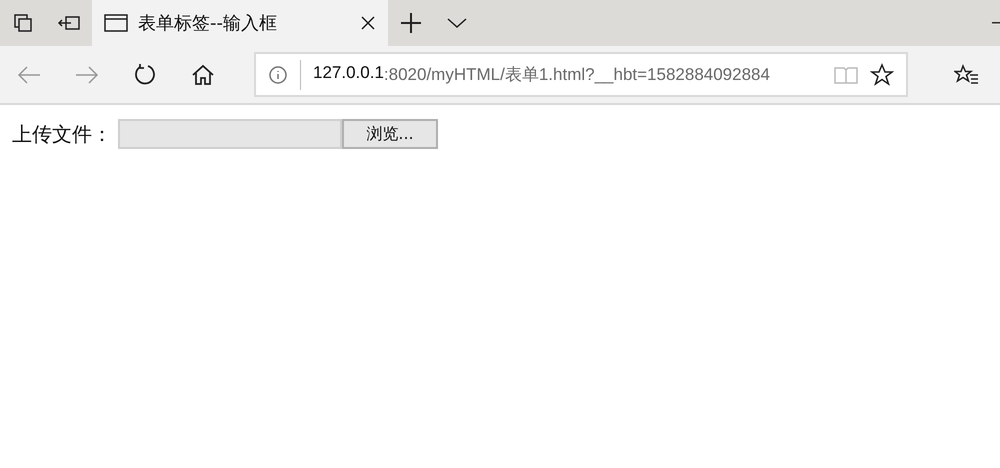 The width and height of the screenshot is (1000, 468). Describe the element at coordinates (411, 23) in the screenshot. I see `plus-icon` at that location.